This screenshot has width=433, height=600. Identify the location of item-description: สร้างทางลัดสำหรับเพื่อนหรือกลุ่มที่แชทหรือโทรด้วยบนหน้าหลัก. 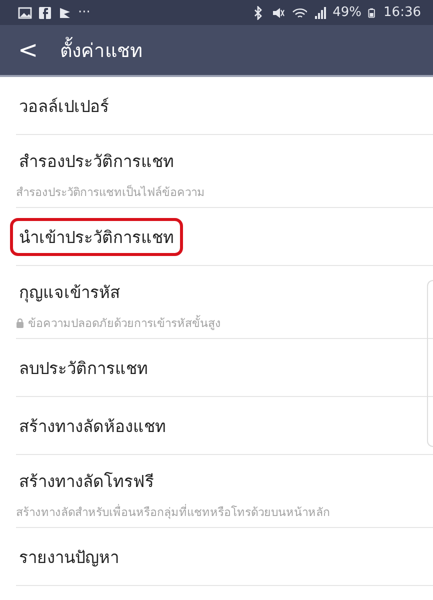
(173, 511).